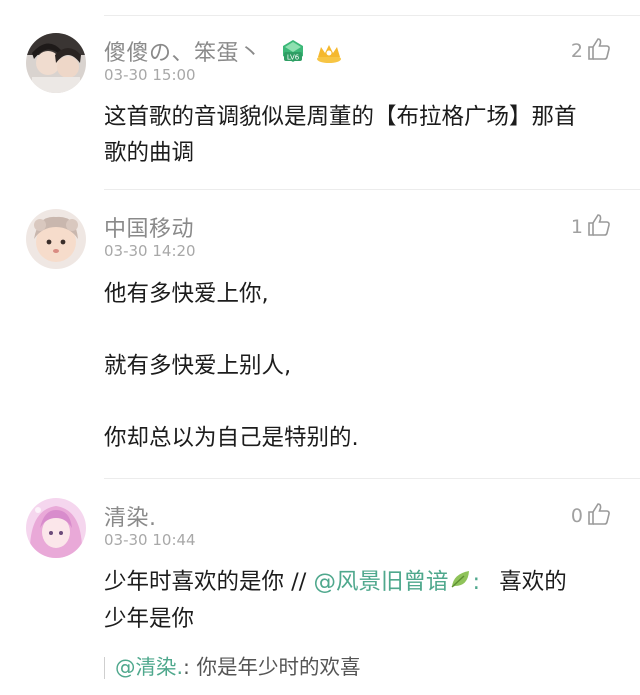  Describe the element at coordinates (149, 227) in the screenshot. I see `username: 中国移动` at that location.